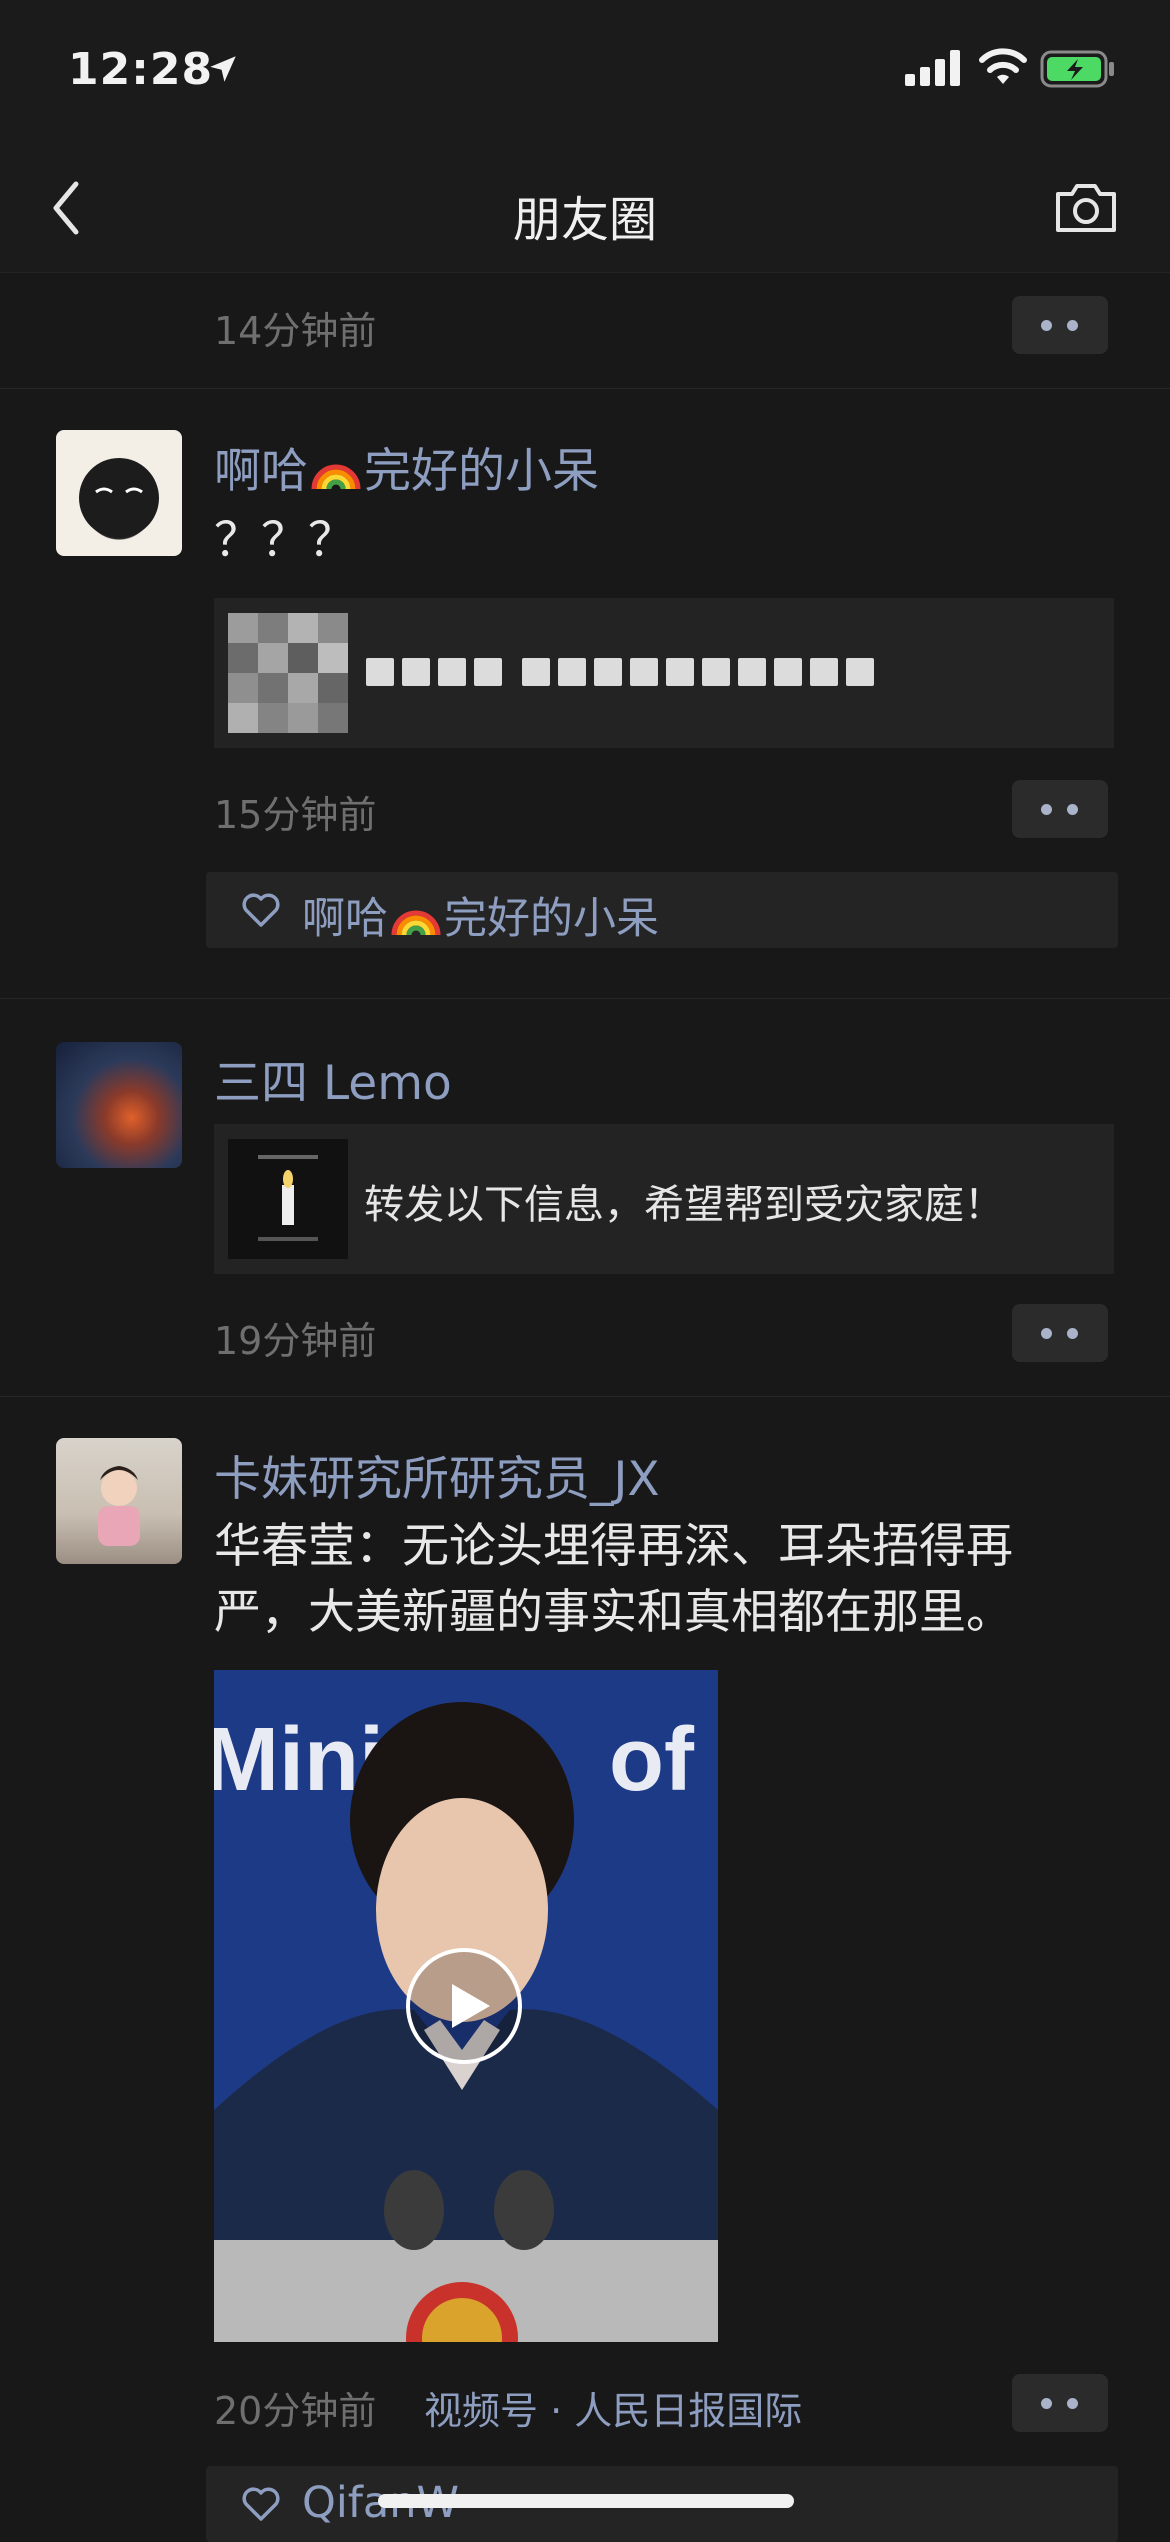  Describe the element at coordinates (1003, 66) in the screenshot. I see `wifi-icon` at that location.